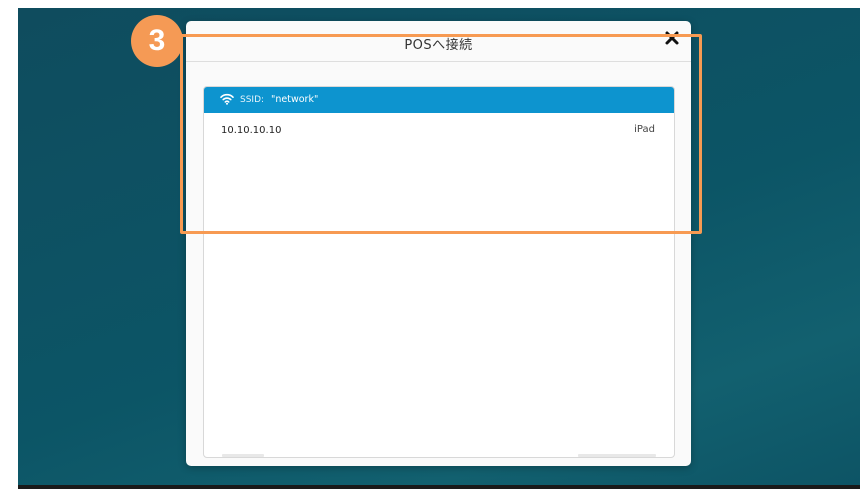  What do you see at coordinates (439, 100) in the screenshot?
I see `network-header: SSID: "network"` at bounding box center [439, 100].